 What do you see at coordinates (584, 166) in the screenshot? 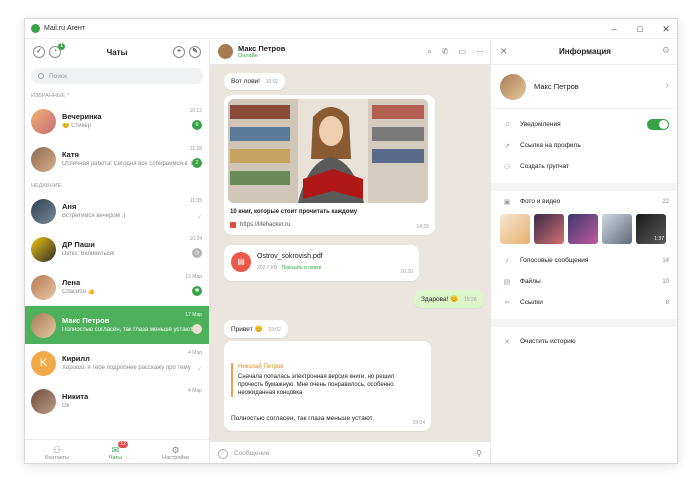
I see `create-group-row: ⚇ Создать групчат` at bounding box center [584, 166].